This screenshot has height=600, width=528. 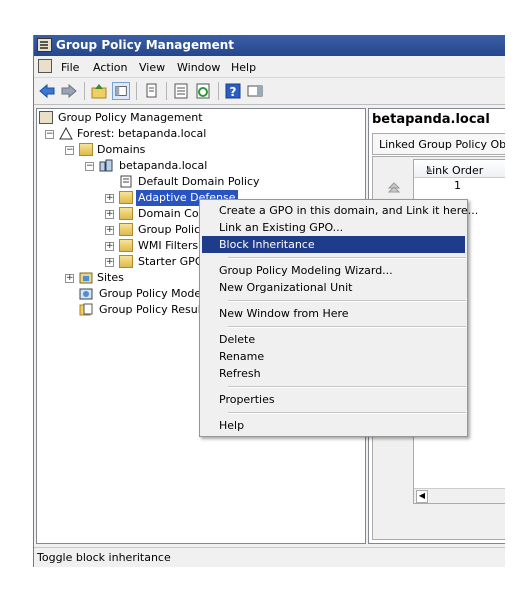 What do you see at coordinates (86, 294) in the screenshot?
I see `modeling-icon` at bounding box center [86, 294].